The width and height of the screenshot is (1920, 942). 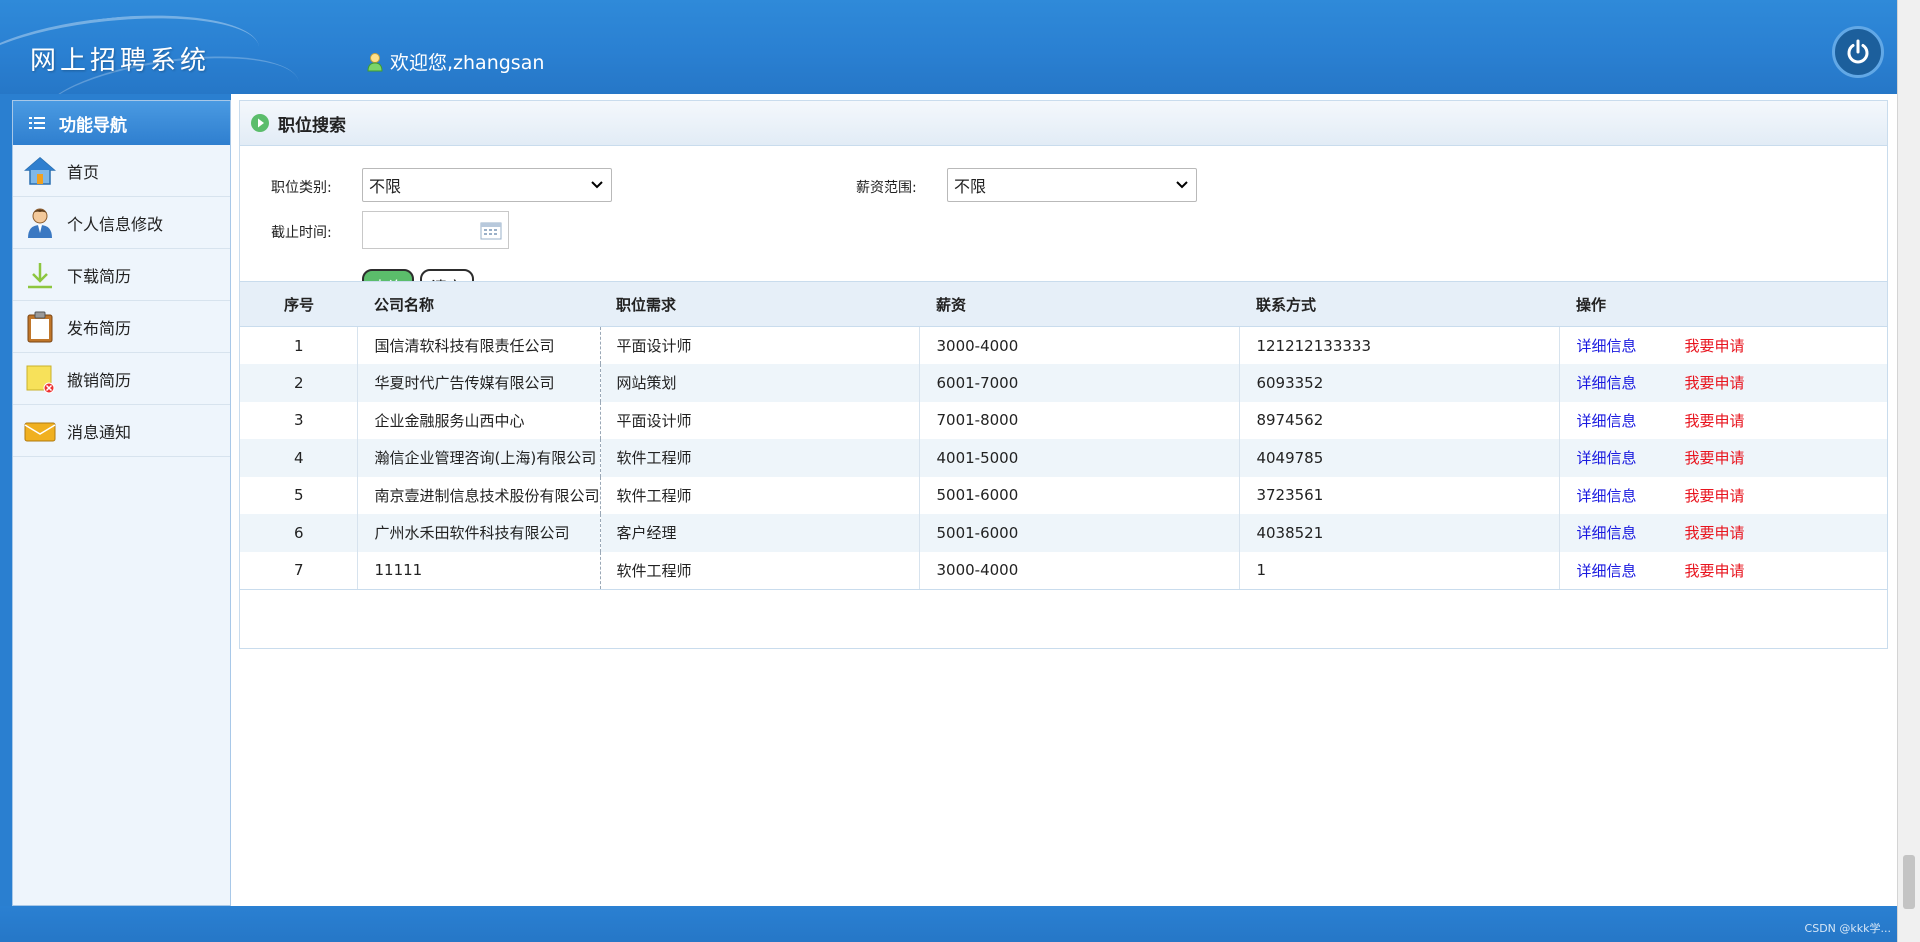 I want to click on category-select-value: 不限, so click(x=385, y=186).